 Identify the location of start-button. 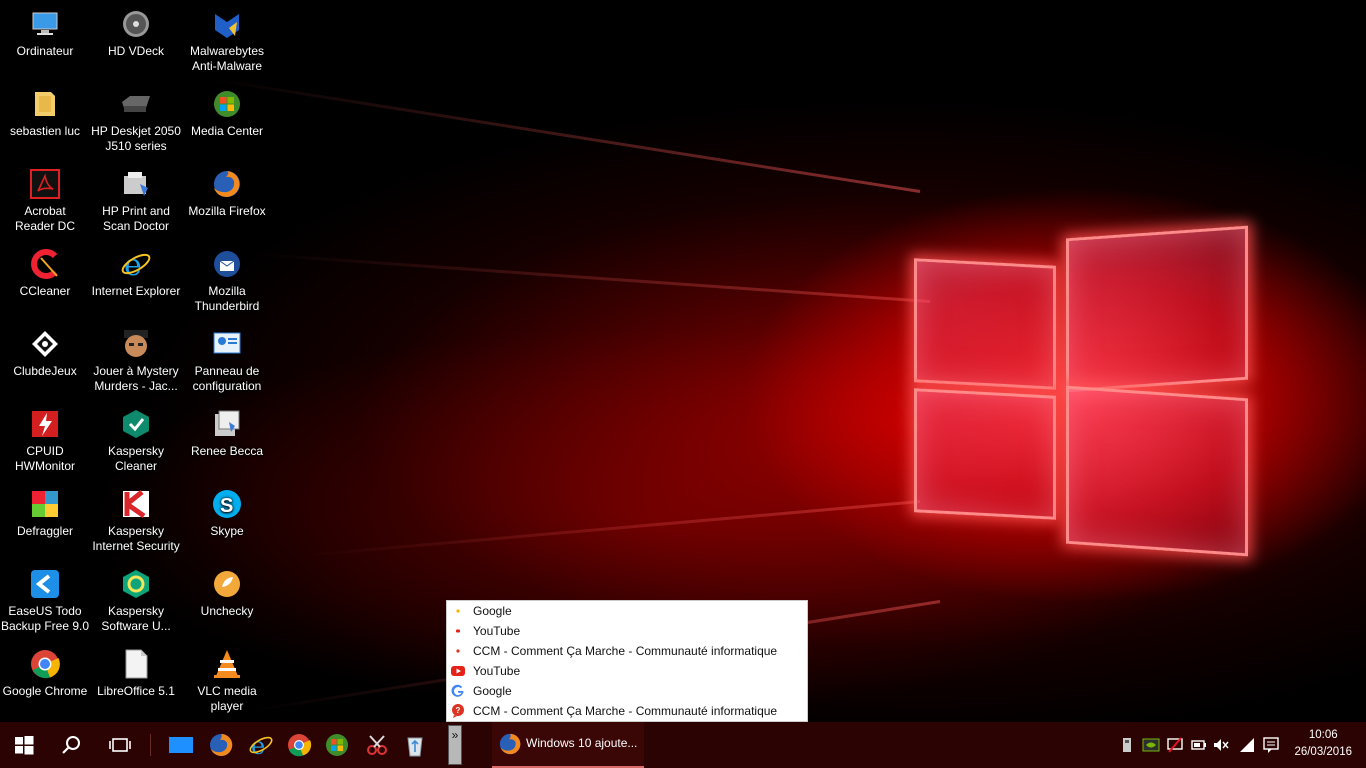
(24, 745).